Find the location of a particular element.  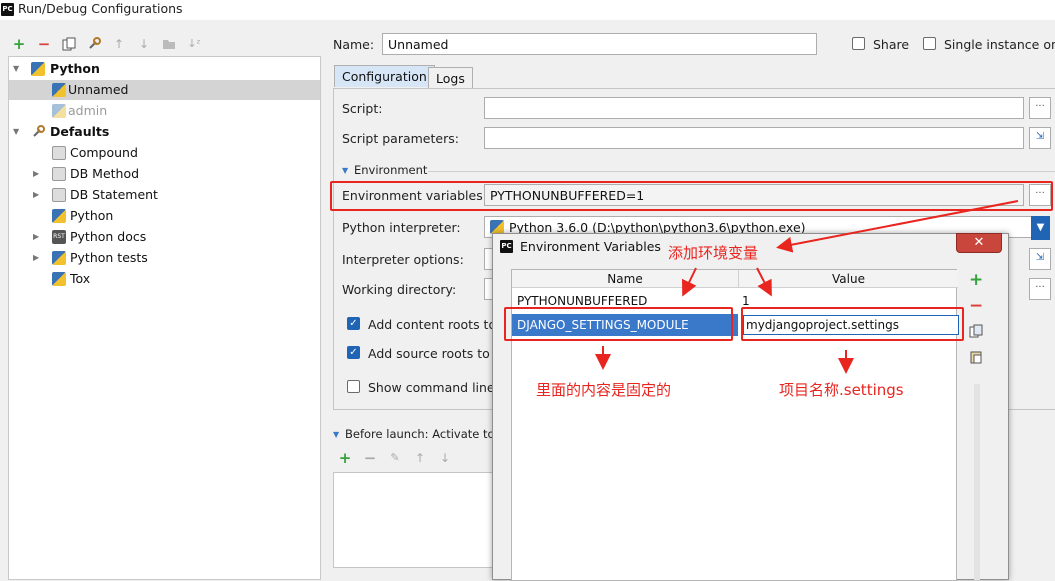

annotation-arrows is located at coordinates (807, 287).